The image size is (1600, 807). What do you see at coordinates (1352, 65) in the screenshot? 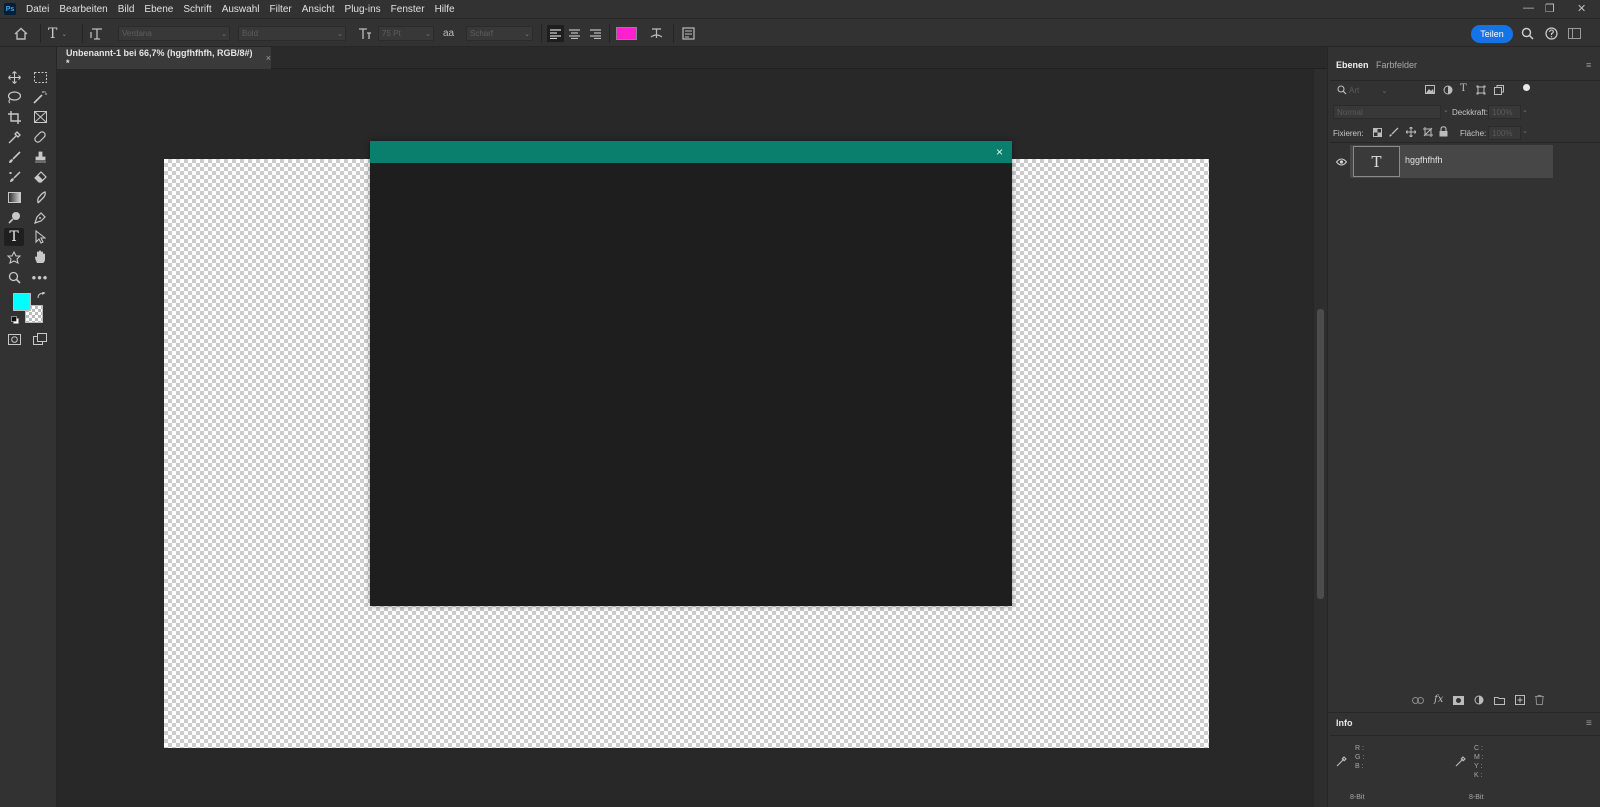
I see `tab-ebenen: Ebenen` at bounding box center [1352, 65].